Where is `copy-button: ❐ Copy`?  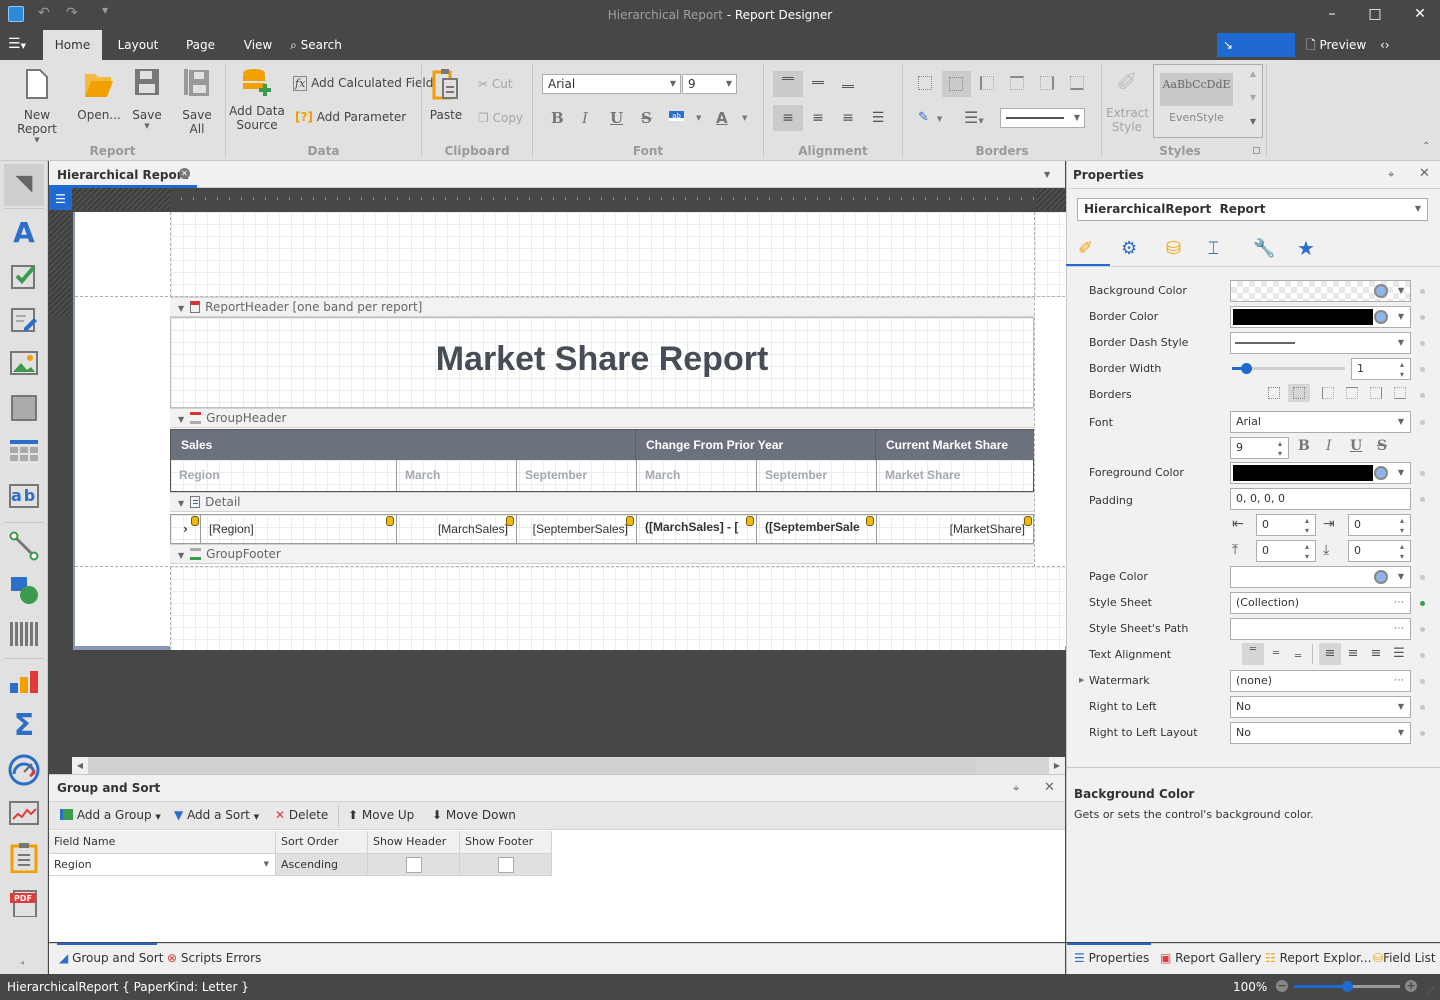 copy-button: ❐ Copy is located at coordinates (500, 118).